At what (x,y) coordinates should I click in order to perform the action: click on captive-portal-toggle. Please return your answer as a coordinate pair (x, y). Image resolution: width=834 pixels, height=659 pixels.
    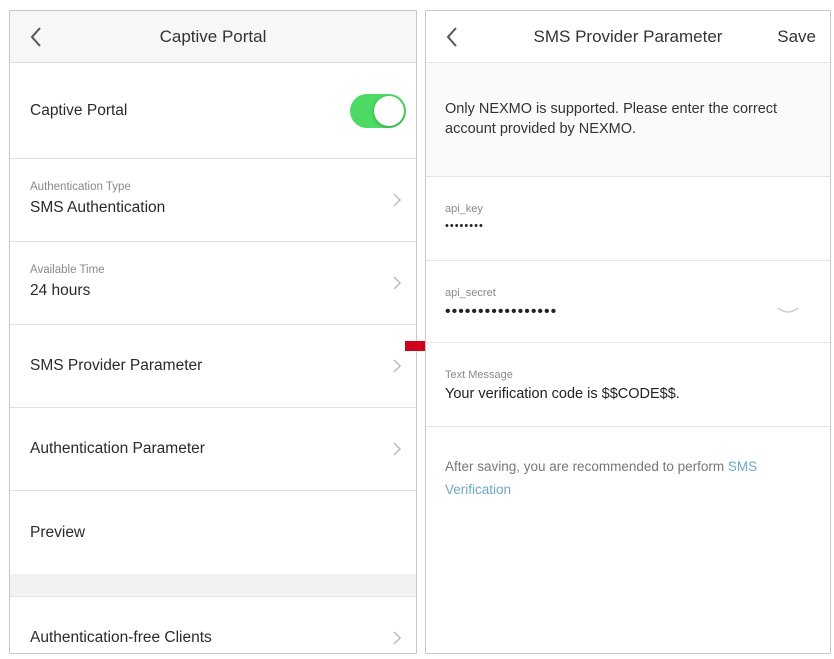
    Looking at the image, I should click on (378, 110).